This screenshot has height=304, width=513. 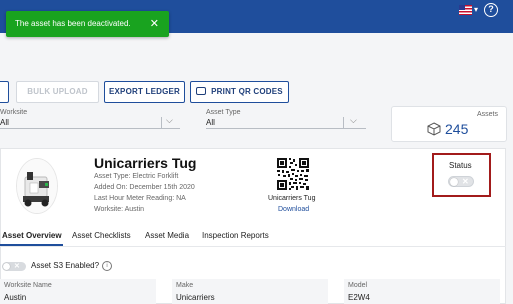 I want to click on assets-count: 245, so click(x=457, y=129).